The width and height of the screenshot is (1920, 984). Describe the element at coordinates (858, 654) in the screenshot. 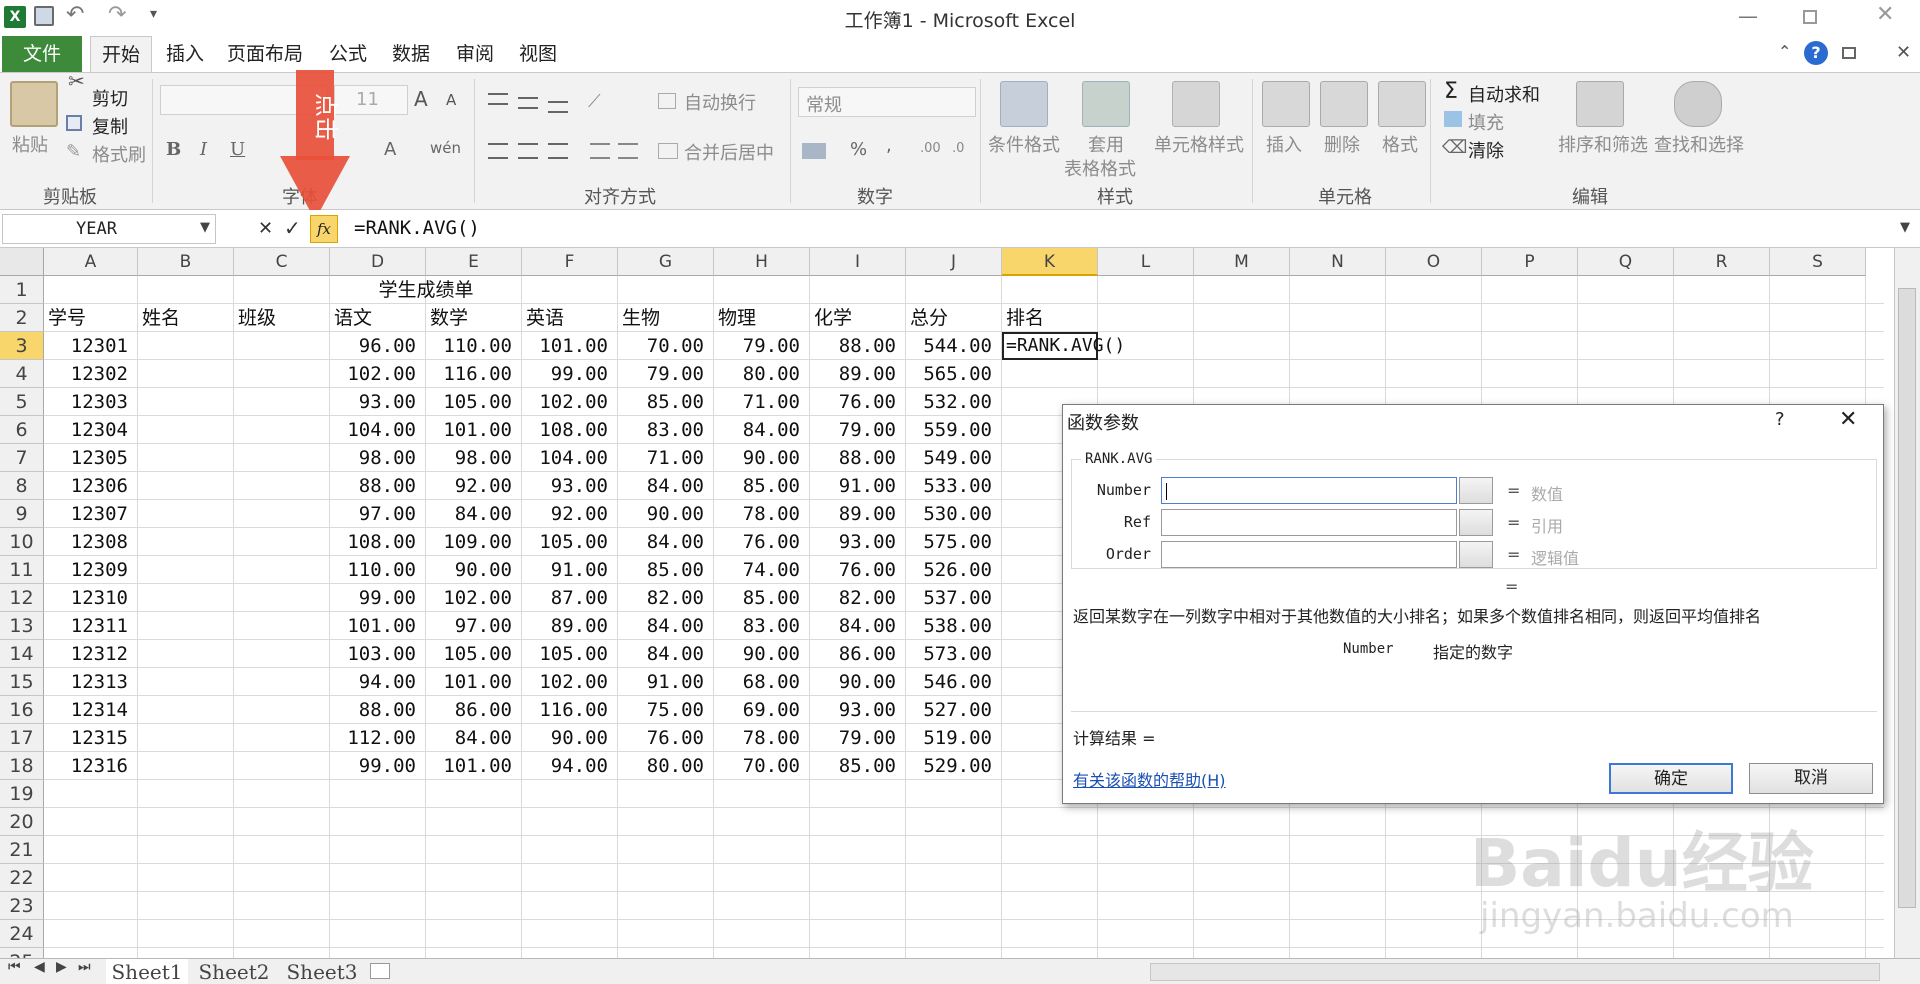

I see `data-cell: 86.00` at that location.